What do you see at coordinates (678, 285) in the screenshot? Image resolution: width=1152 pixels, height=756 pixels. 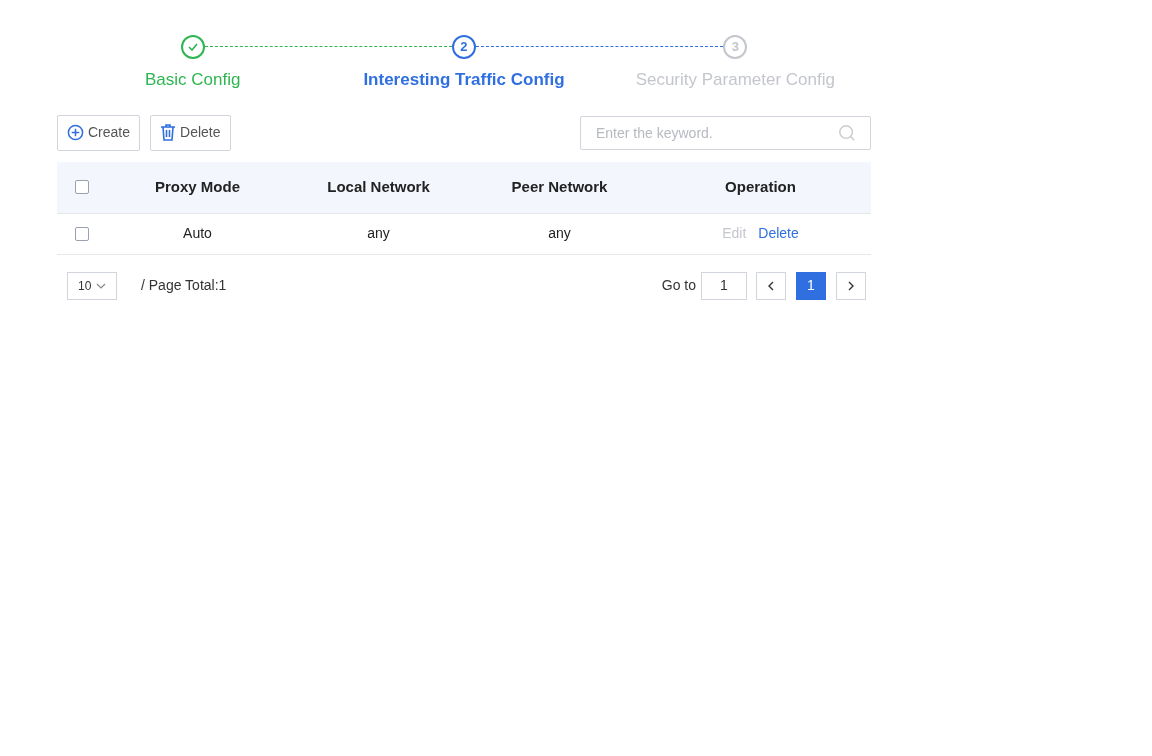 I see `goto-label: Go to` at bounding box center [678, 285].